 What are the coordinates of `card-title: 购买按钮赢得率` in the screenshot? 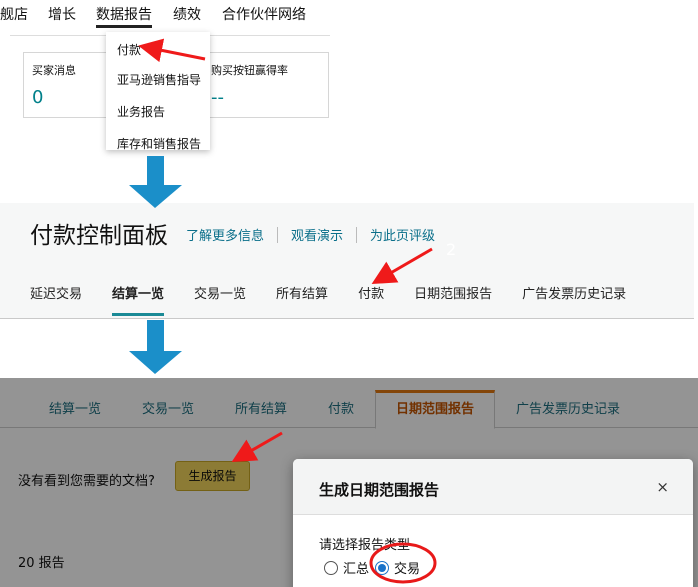 It's located at (249, 70).